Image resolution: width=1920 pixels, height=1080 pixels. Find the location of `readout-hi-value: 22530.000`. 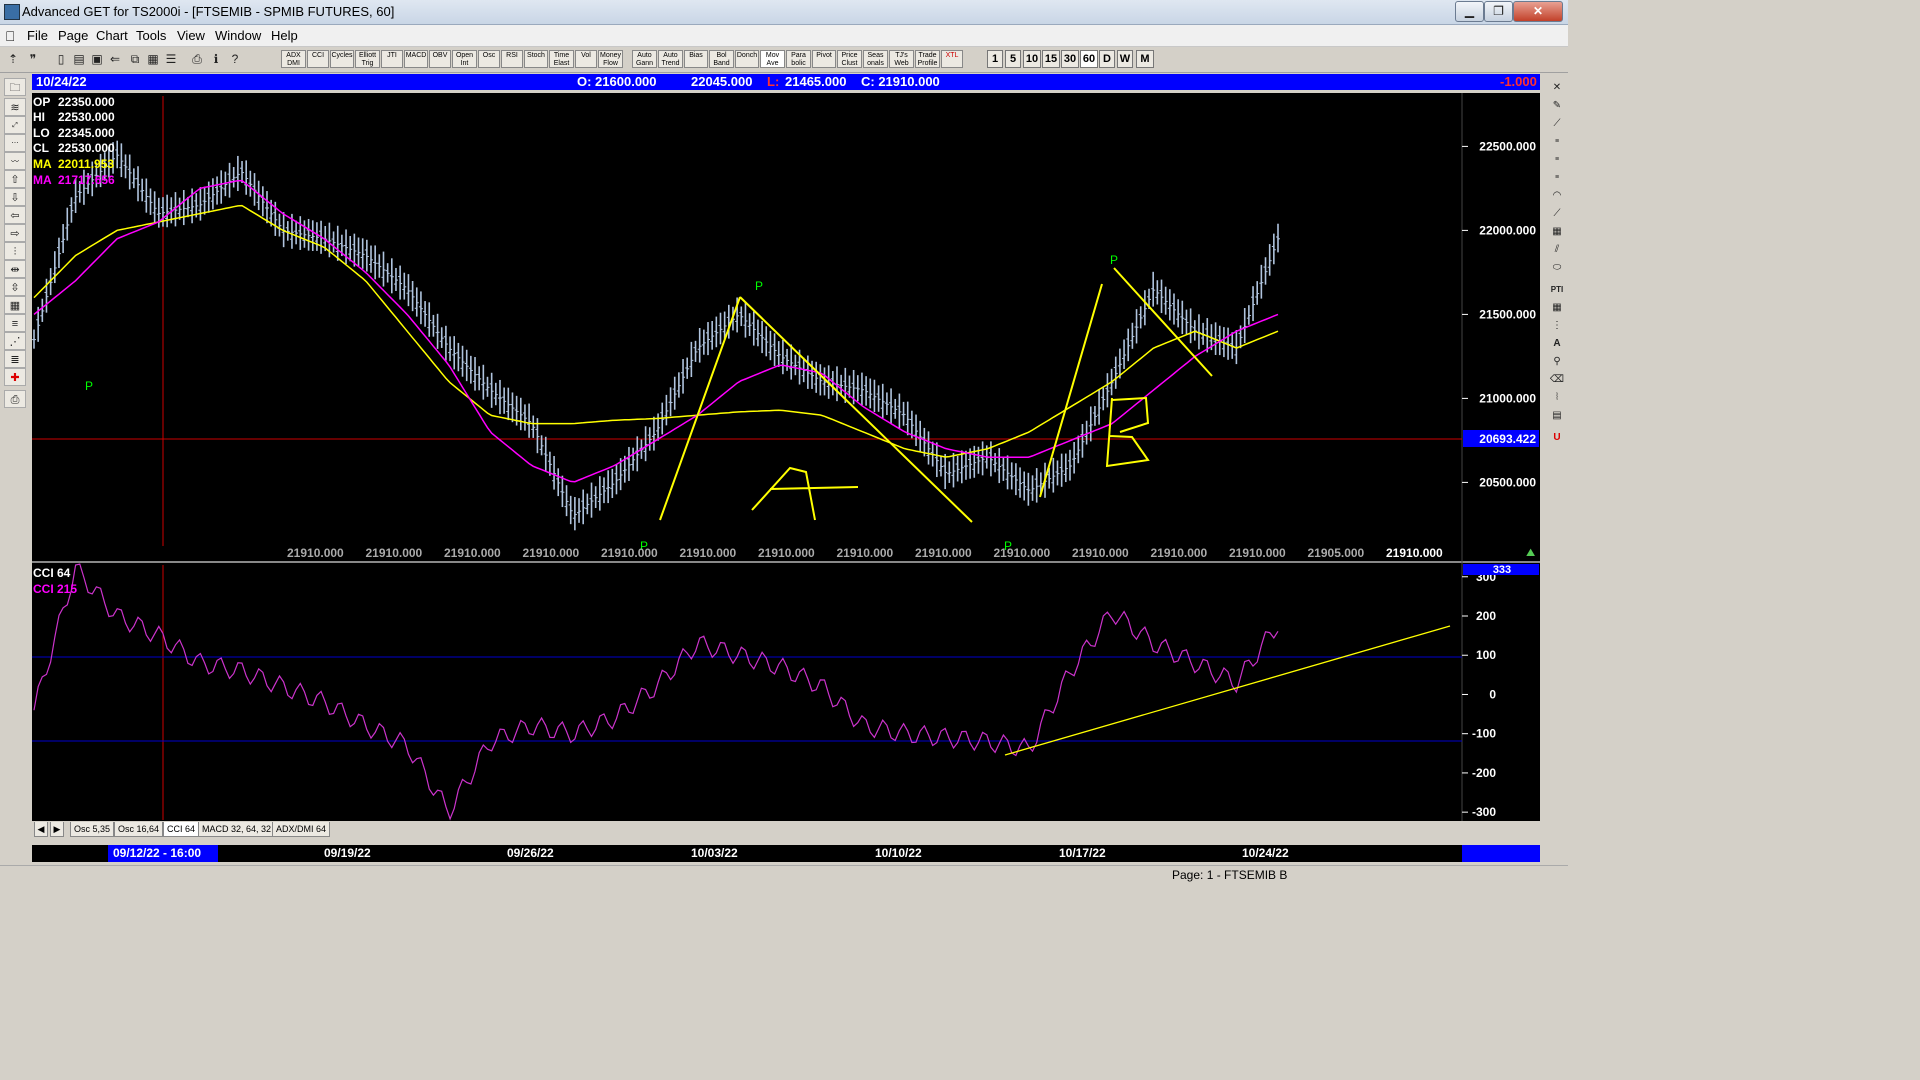

readout-hi-value: 22530.000 is located at coordinates (86, 117).